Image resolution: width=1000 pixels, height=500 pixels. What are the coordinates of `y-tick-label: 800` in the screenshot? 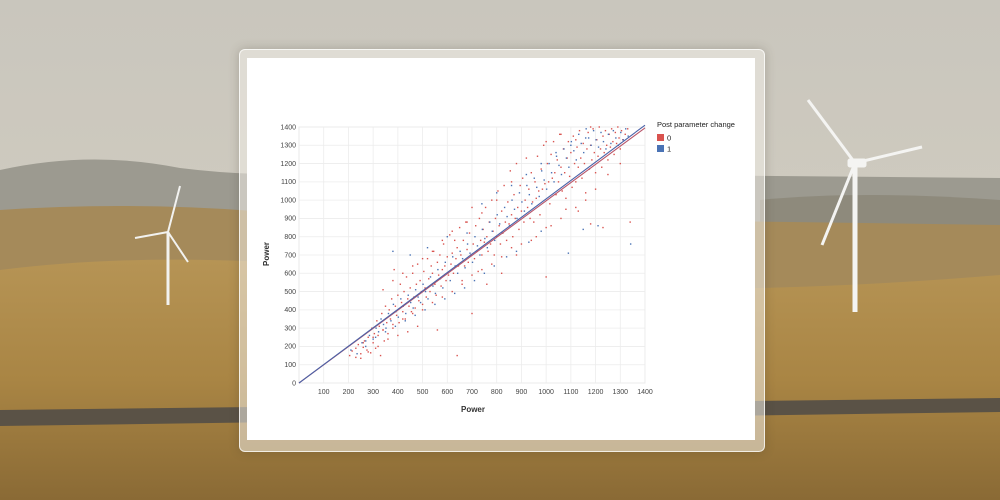 It's located at (290, 237).